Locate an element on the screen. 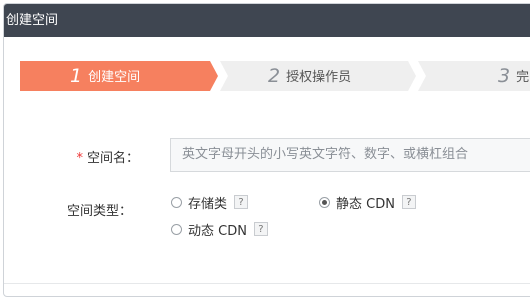 This screenshot has height=300, width=530. radio-label: 动态 CDN is located at coordinates (217, 231).